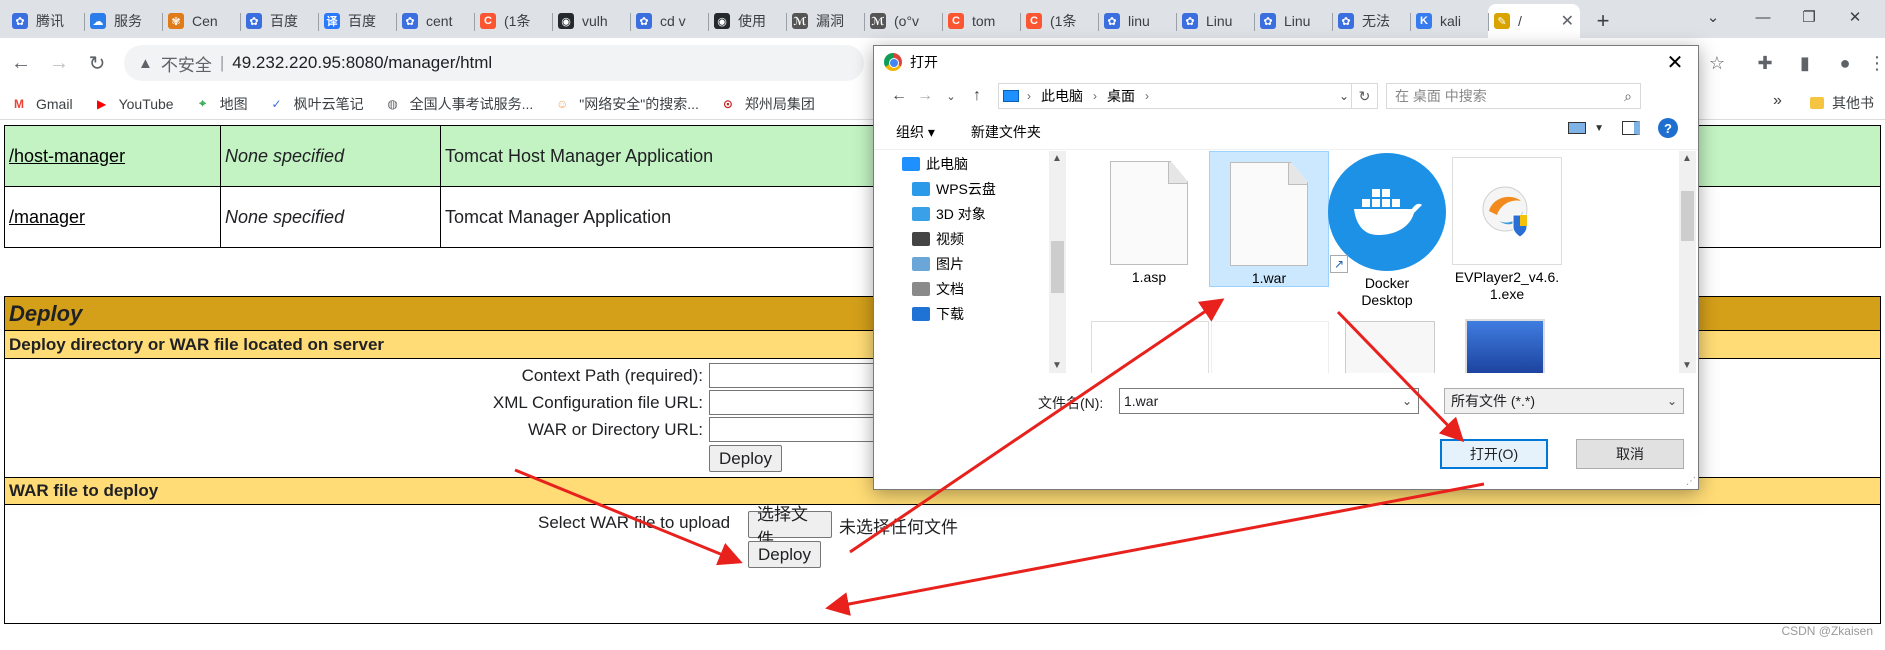  What do you see at coordinates (1845, 63) in the screenshot?
I see `profile-avatar-icon: ●` at bounding box center [1845, 63].